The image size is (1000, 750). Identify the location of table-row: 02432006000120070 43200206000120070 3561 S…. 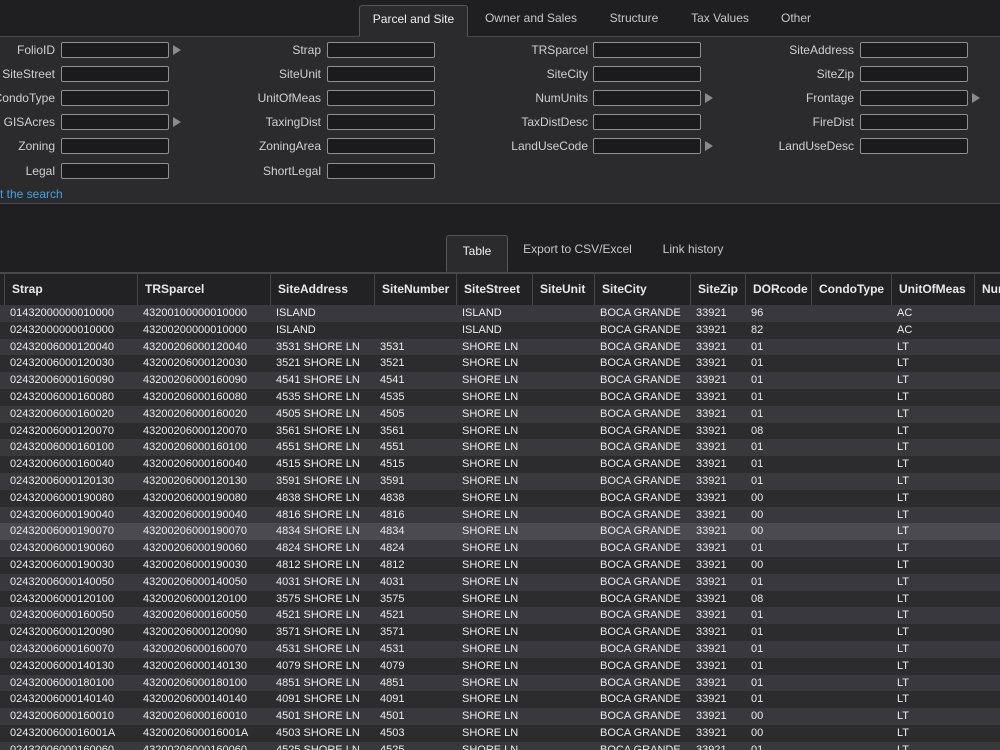
(500, 431).